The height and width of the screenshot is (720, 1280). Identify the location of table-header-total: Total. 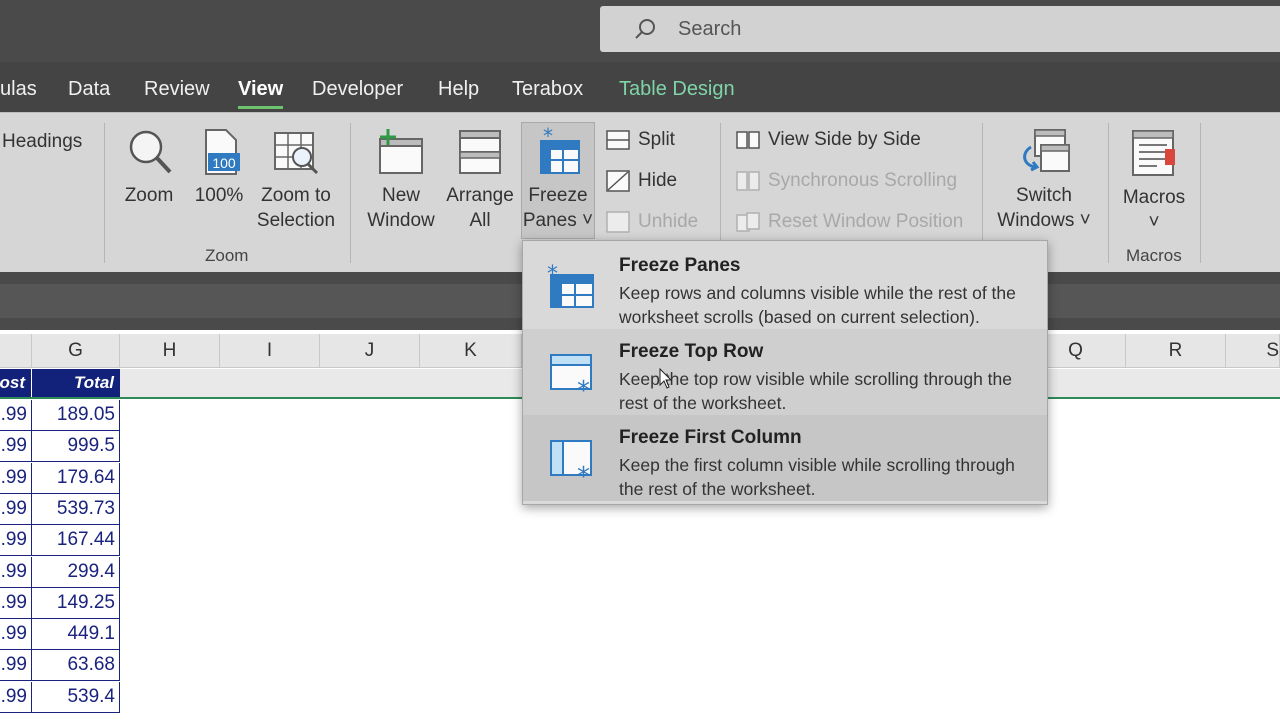
(76, 383).